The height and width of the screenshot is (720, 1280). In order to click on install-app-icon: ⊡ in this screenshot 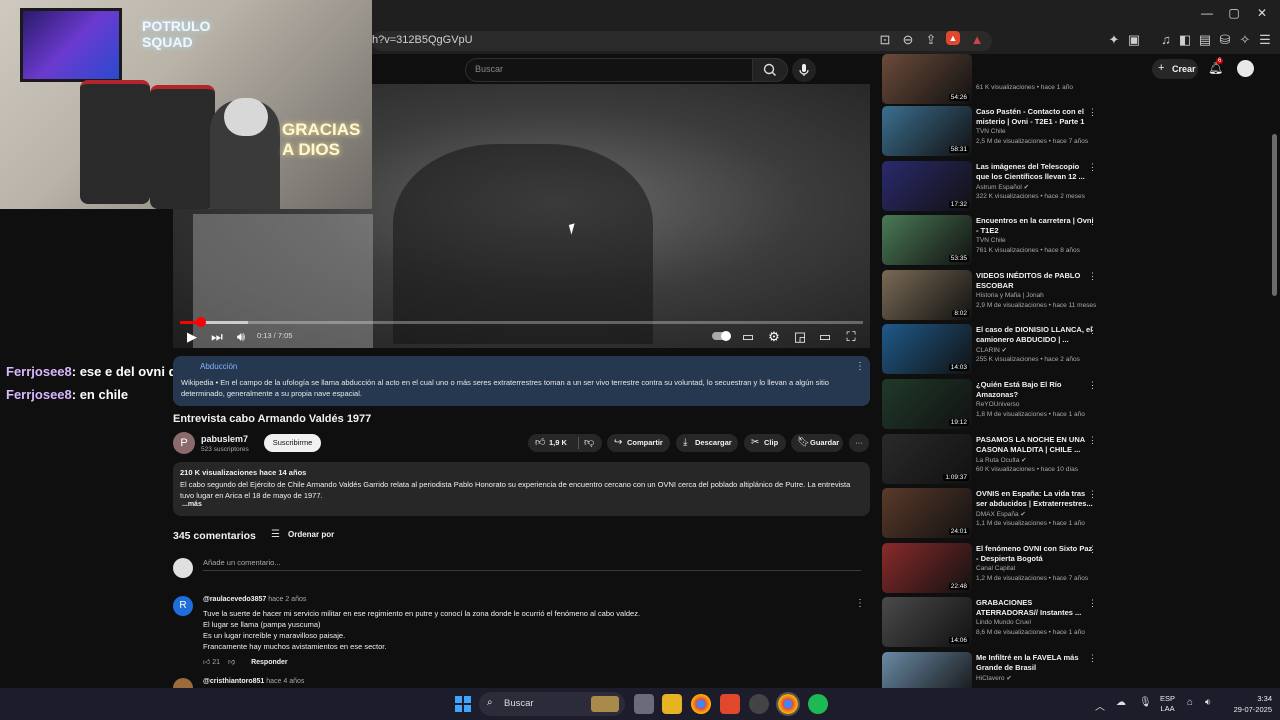, I will do `click(885, 40)`.